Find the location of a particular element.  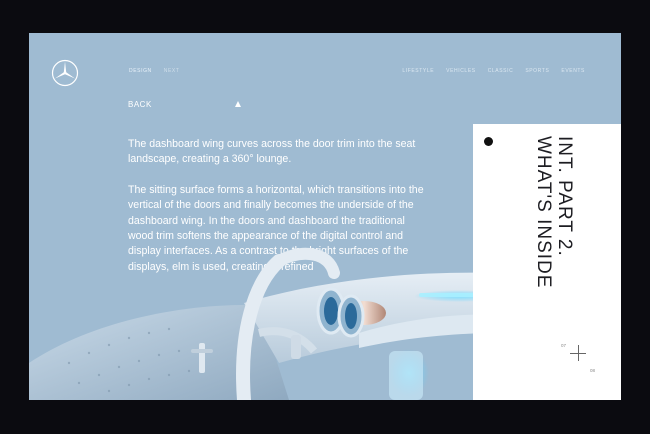

section-title: INT. PART 2. WHAT'S INSIDE is located at coordinates (554, 212).